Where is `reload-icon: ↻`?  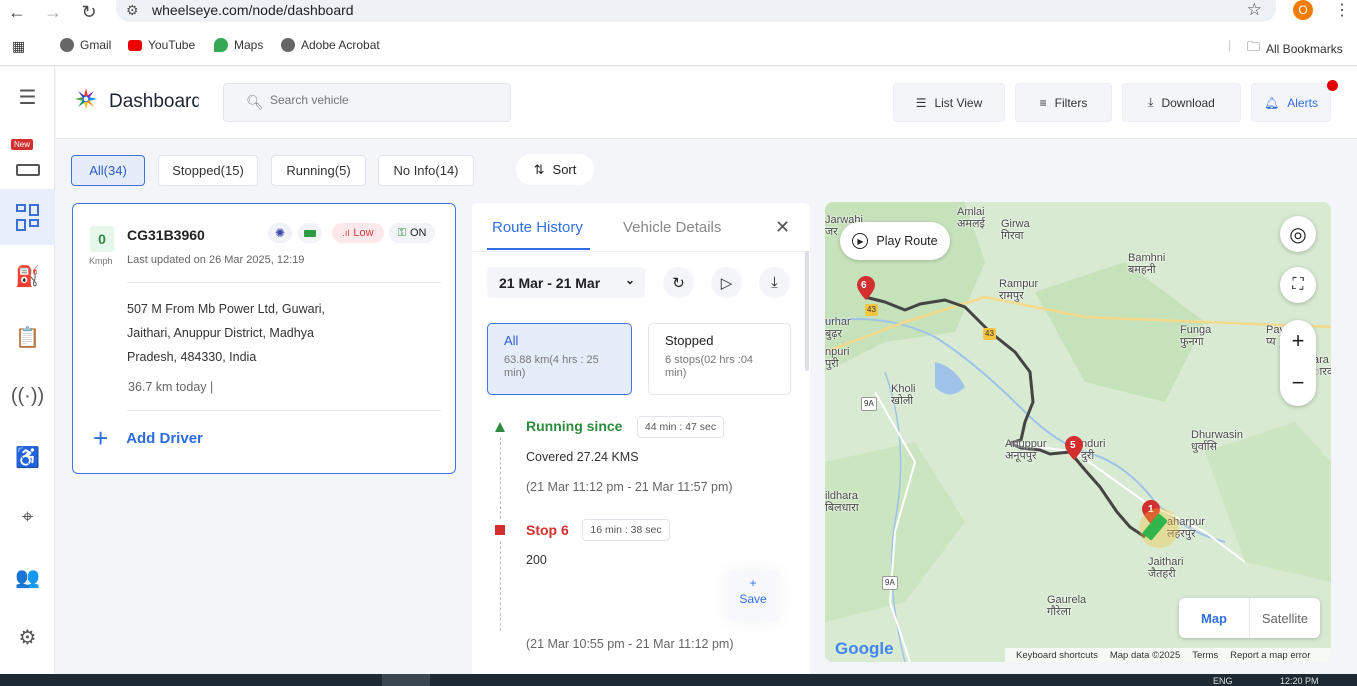
reload-icon: ↻ is located at coordinates (89, 13).